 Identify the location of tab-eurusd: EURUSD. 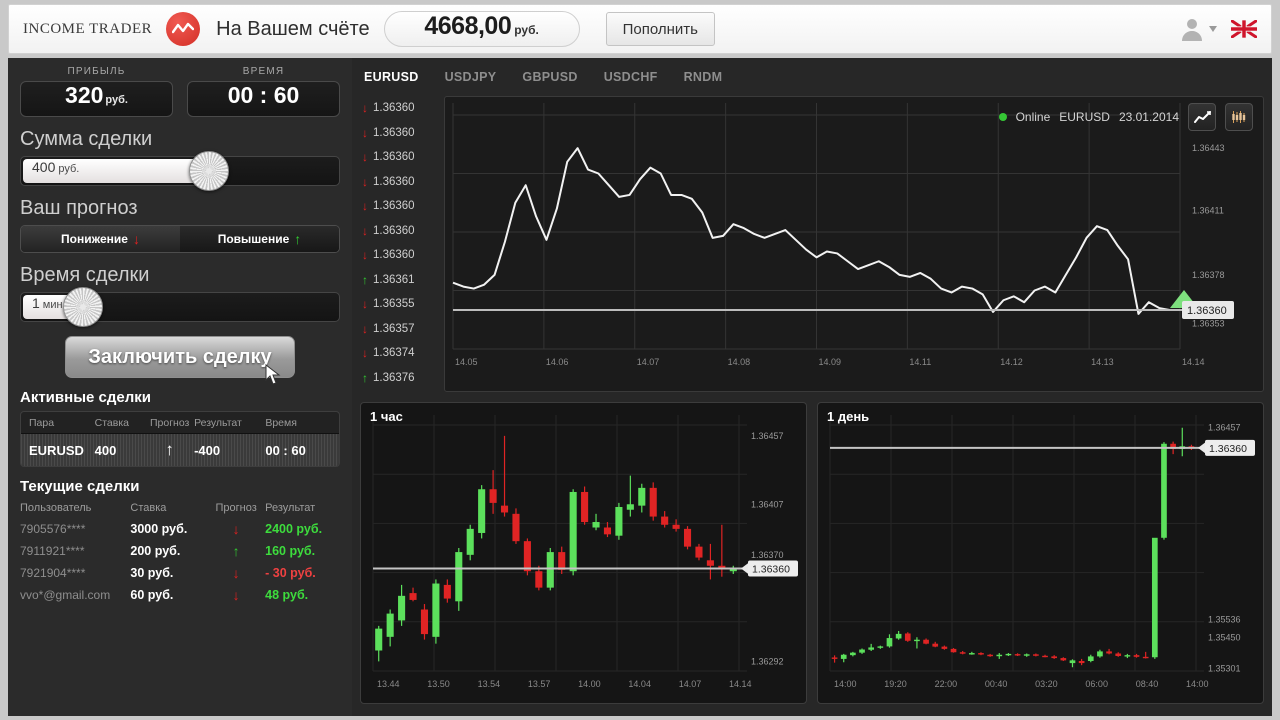
(391, 77).